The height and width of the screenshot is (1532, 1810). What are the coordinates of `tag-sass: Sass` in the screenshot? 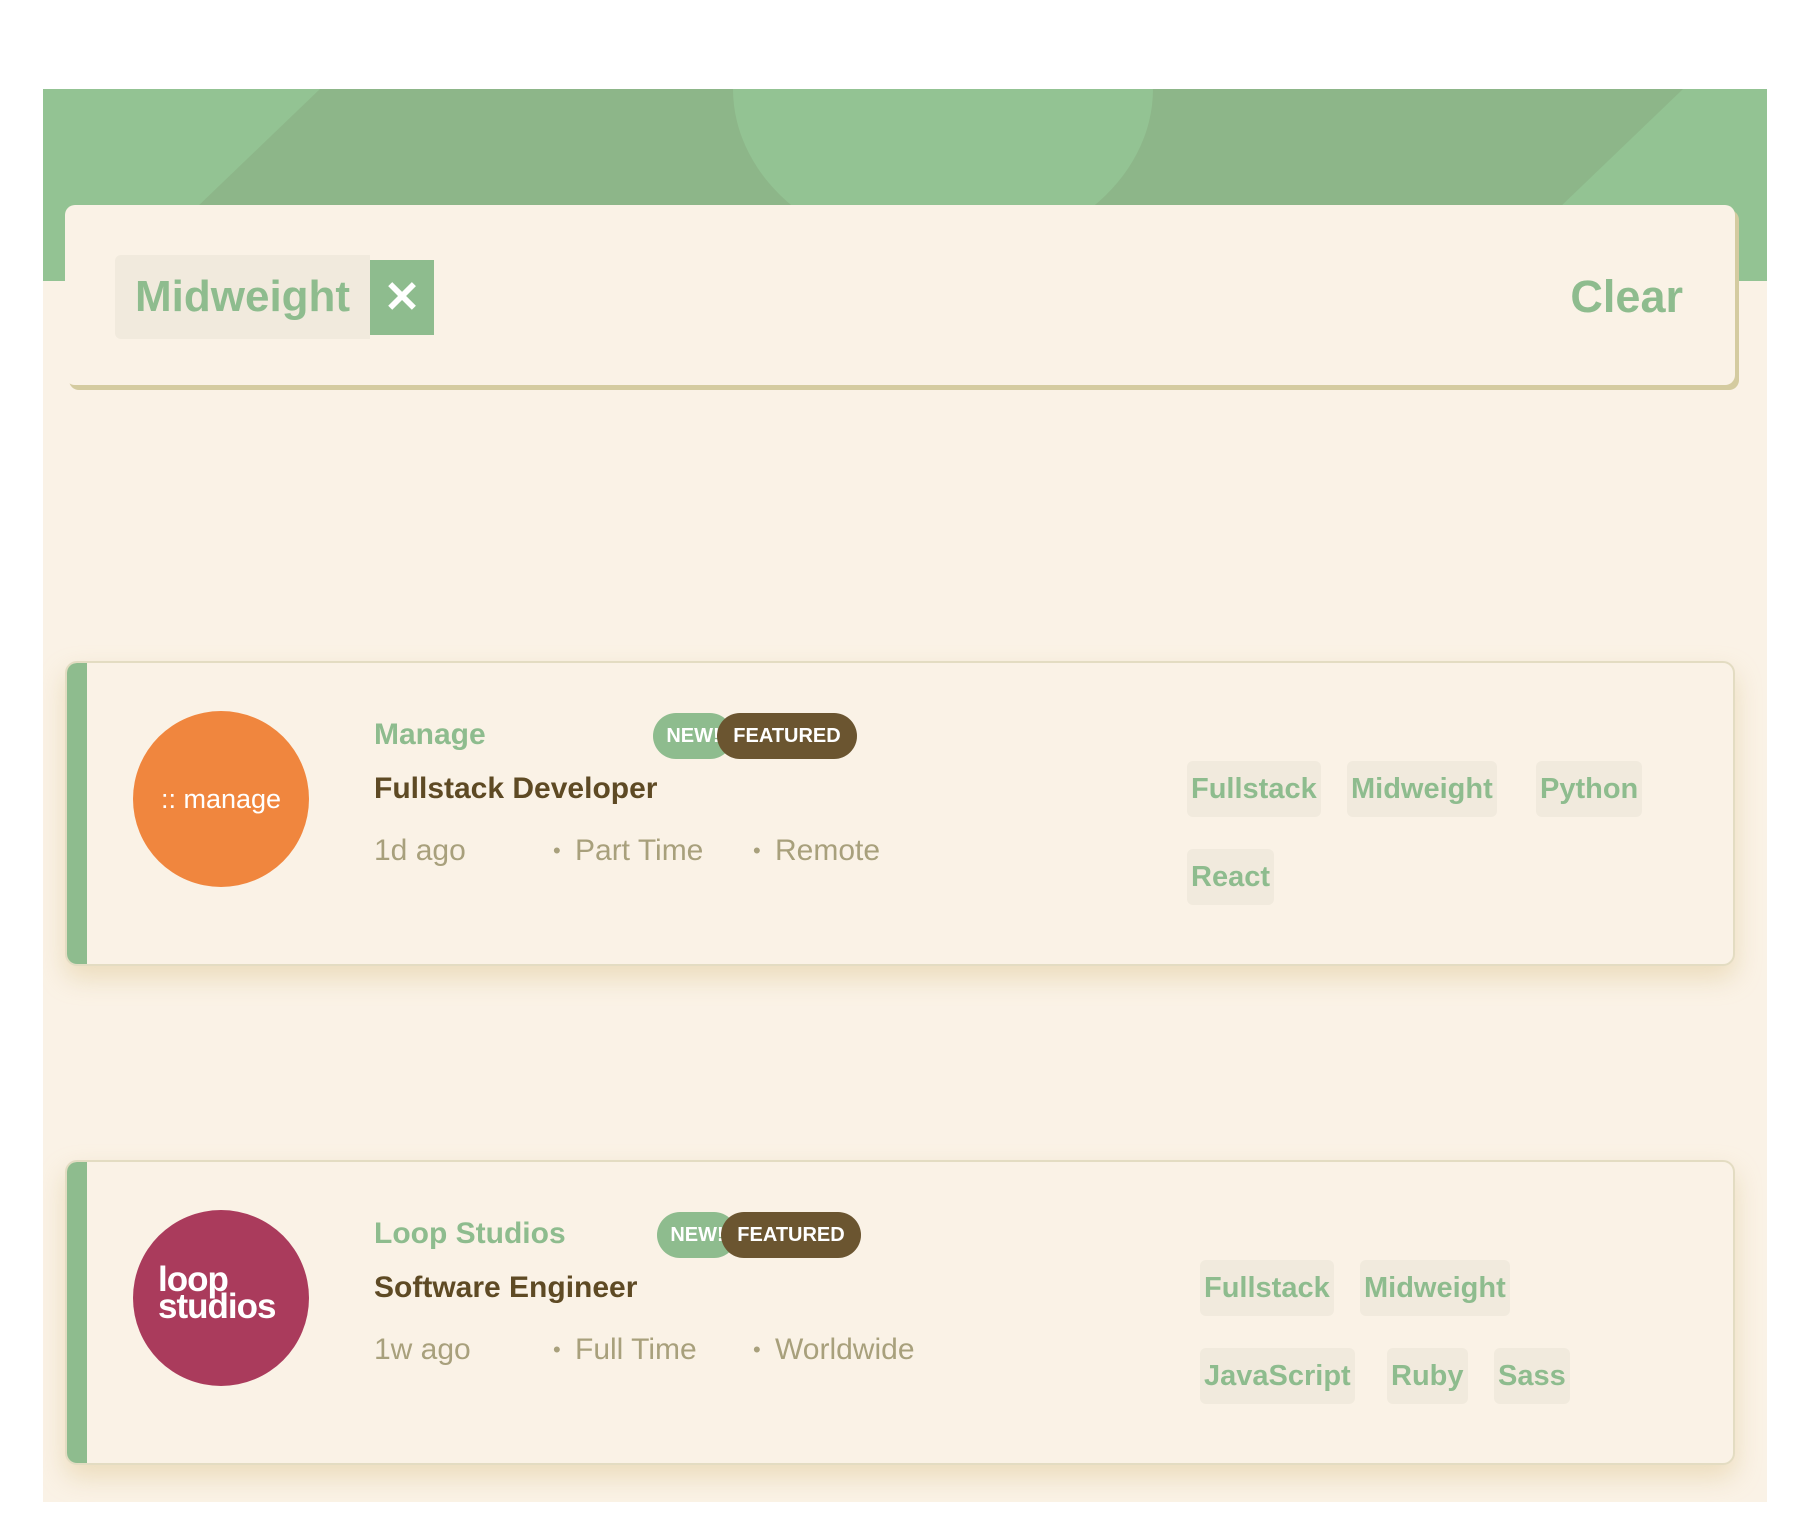 It's located at (1532, 1376).